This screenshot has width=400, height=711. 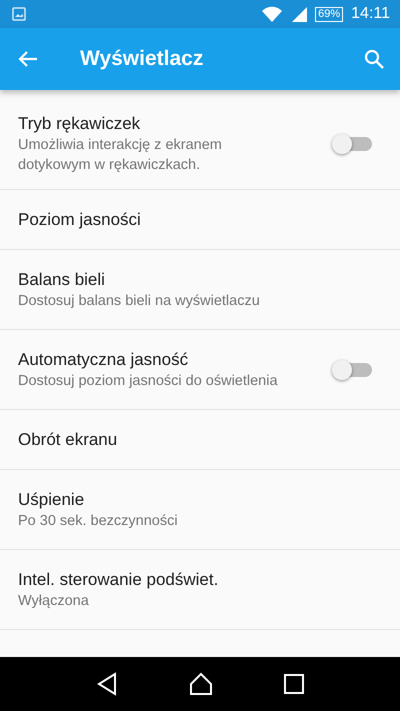 What do you see at coordinates (374, 59) in the screenshot?
I see `search-icon` at bounding box center [374, 59].